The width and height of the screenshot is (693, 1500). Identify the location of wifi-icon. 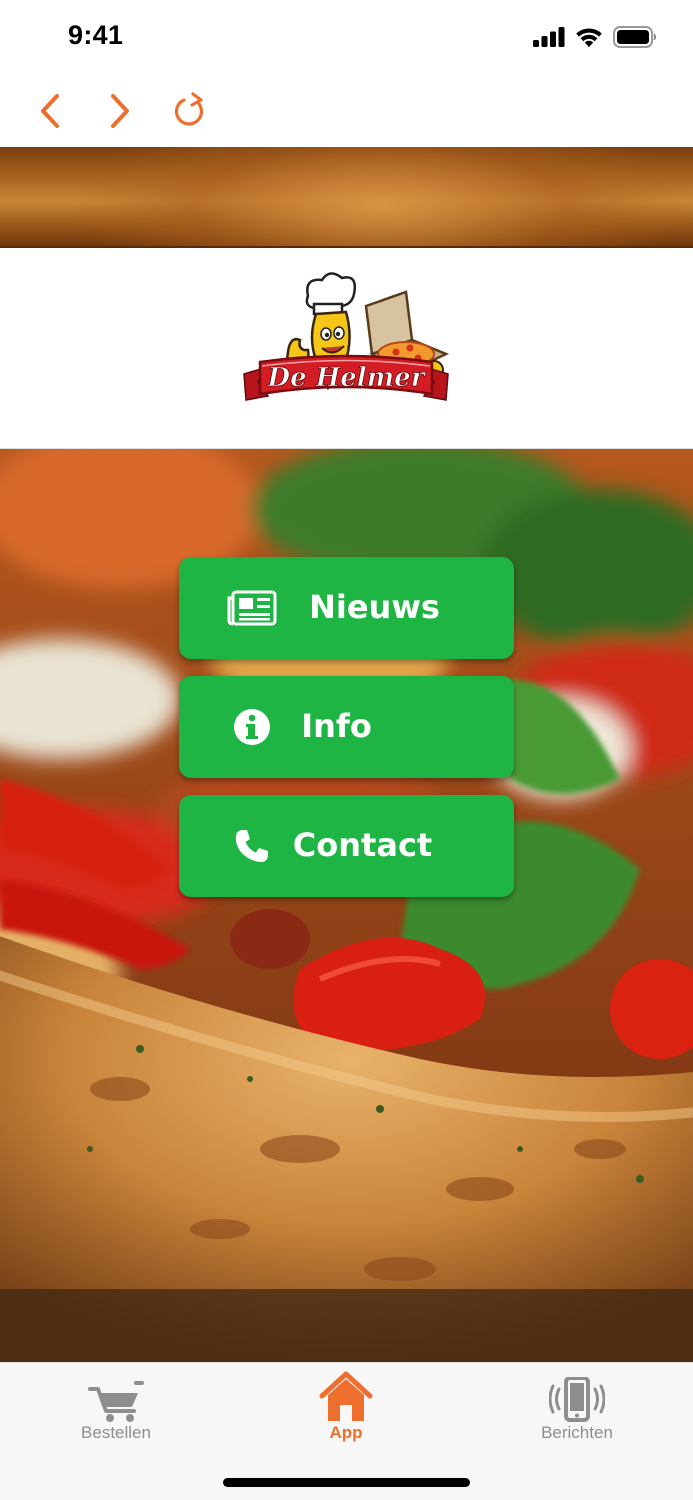
(589, 37).